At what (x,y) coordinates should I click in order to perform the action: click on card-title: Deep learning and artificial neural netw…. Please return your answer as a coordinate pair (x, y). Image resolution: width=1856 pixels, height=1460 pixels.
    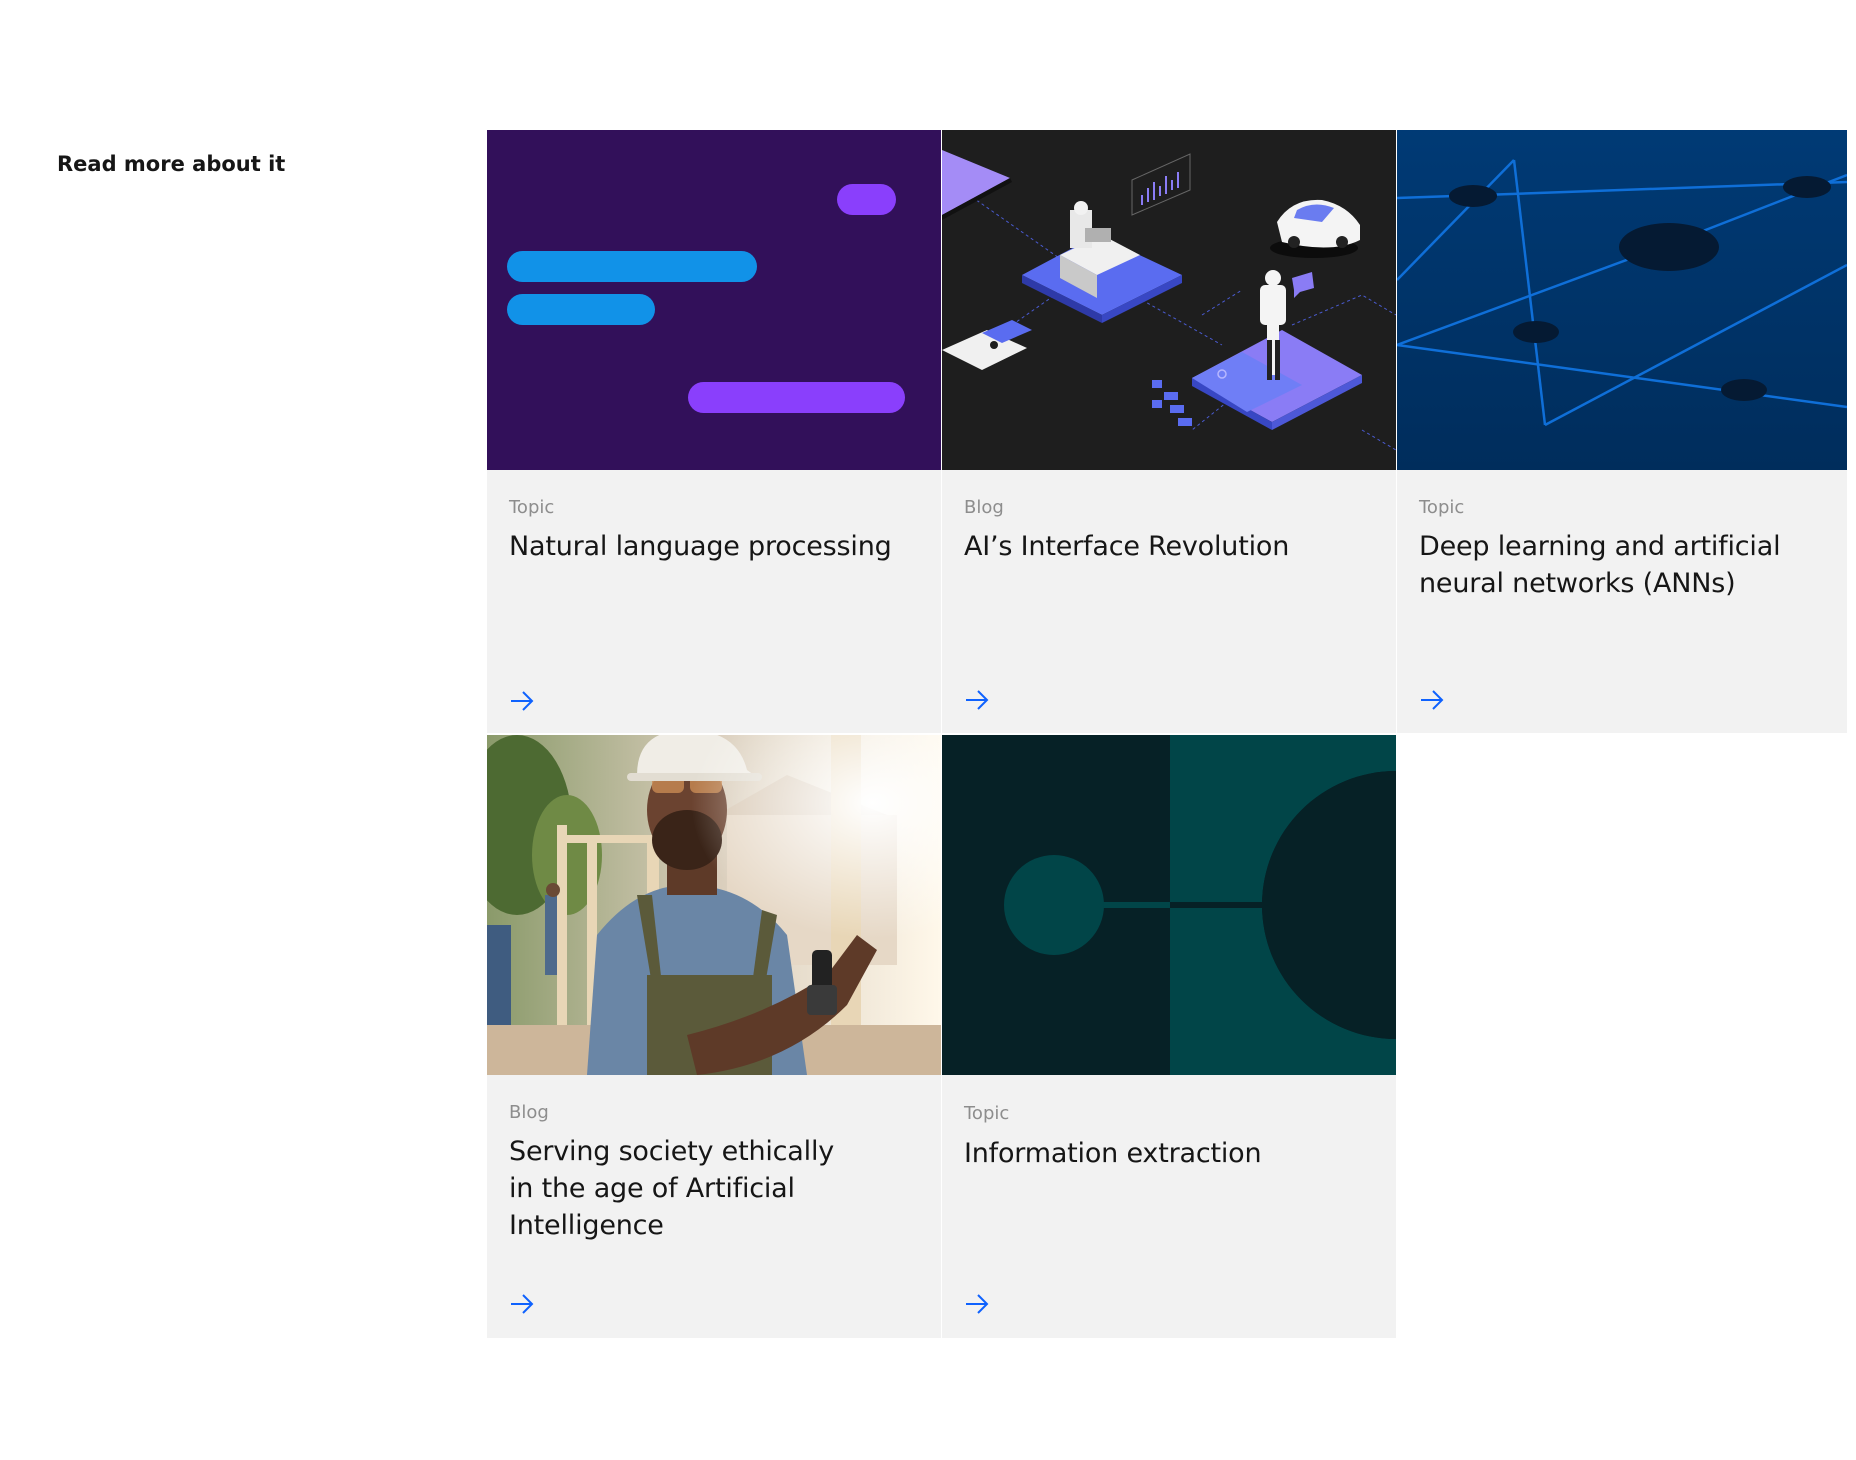
    Looking at the image, I should click on (1600, 565).